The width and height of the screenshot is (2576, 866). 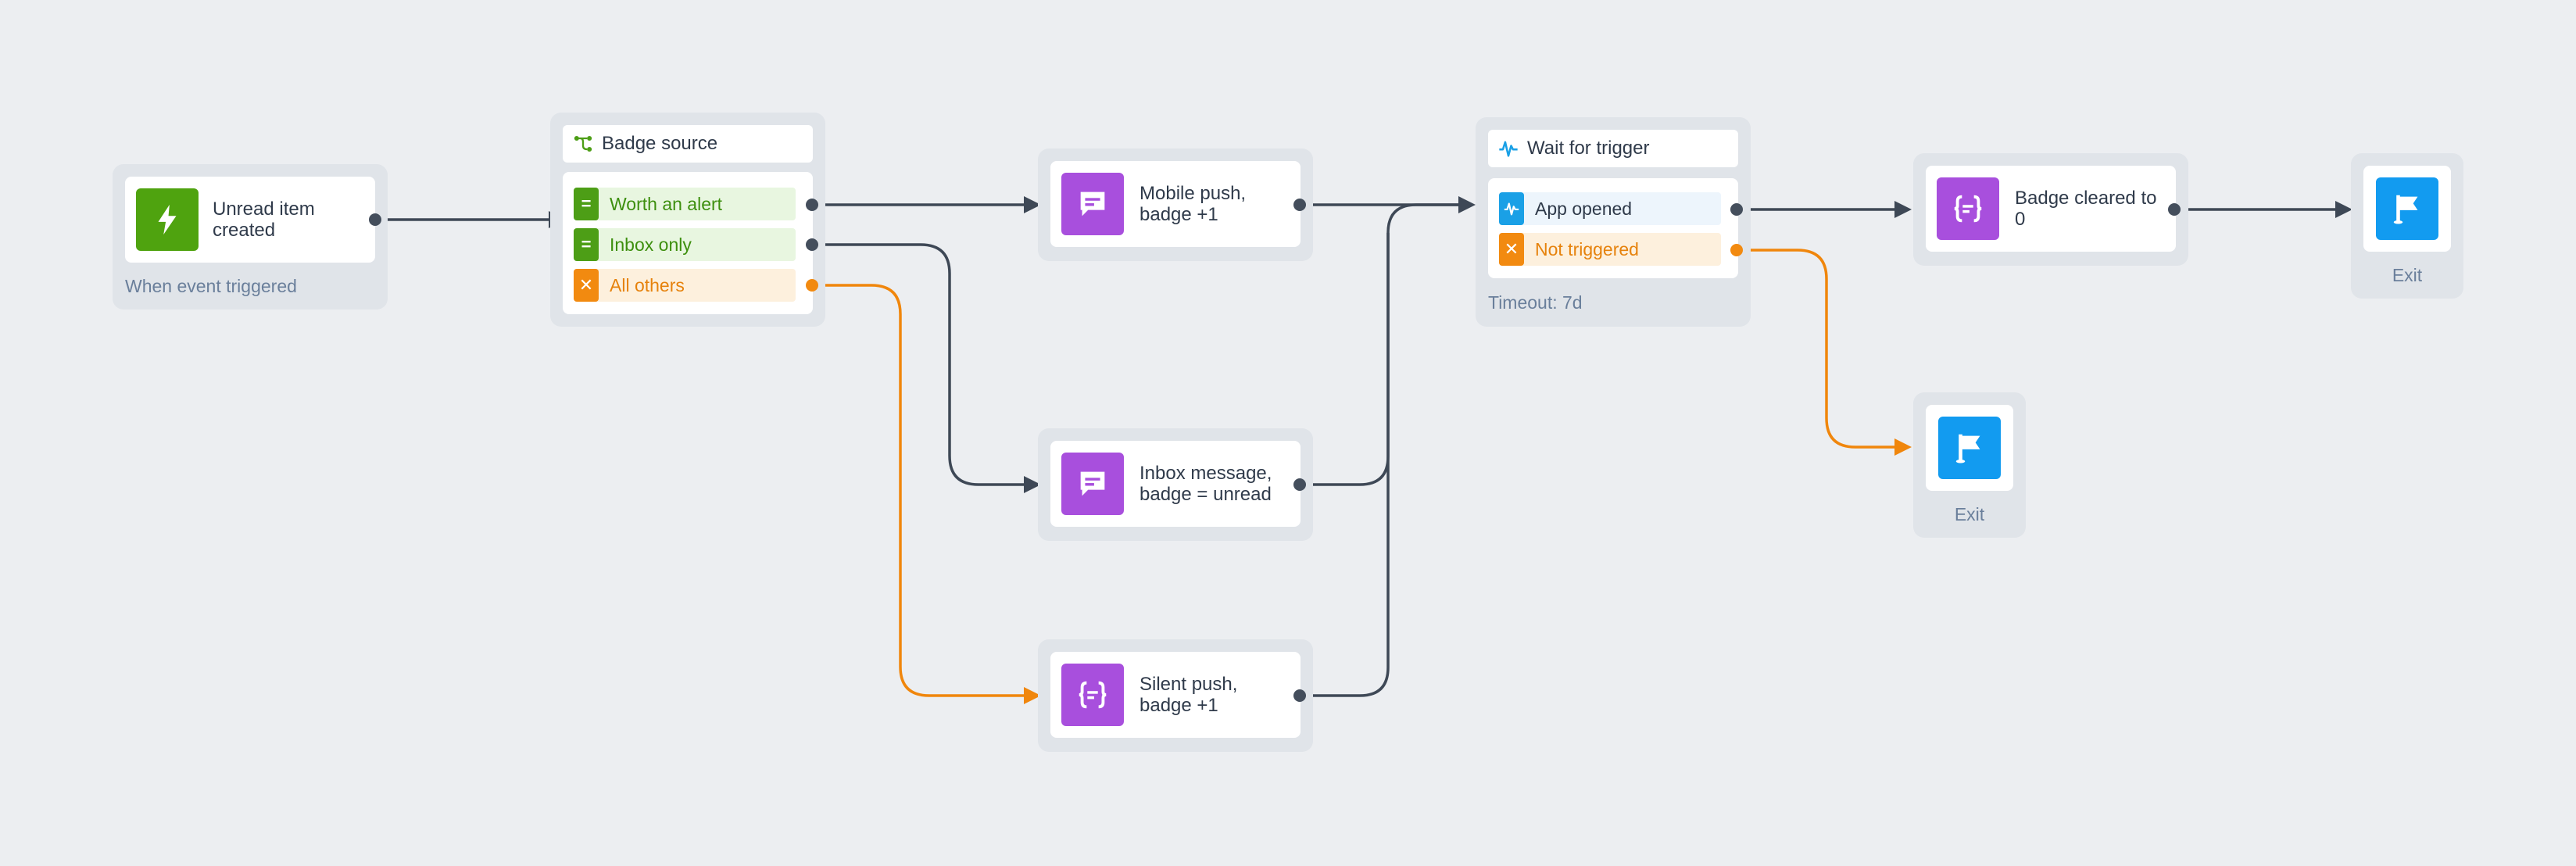 I want to click on node-badge-cleared: Badge cleared to 0, so click(x=2050, y=209).